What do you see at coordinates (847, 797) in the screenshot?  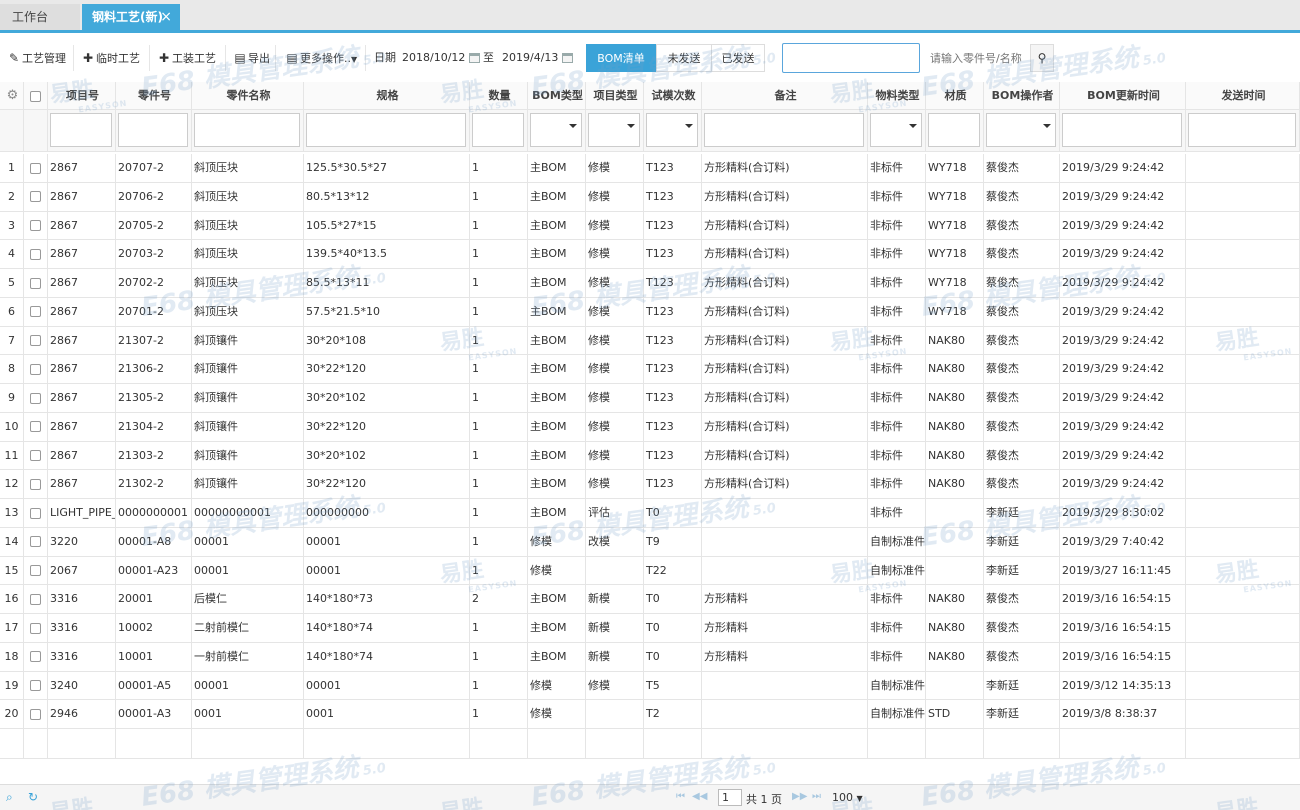 I see `page-size-select: 100 ▼` at bounding box center [847, 797].